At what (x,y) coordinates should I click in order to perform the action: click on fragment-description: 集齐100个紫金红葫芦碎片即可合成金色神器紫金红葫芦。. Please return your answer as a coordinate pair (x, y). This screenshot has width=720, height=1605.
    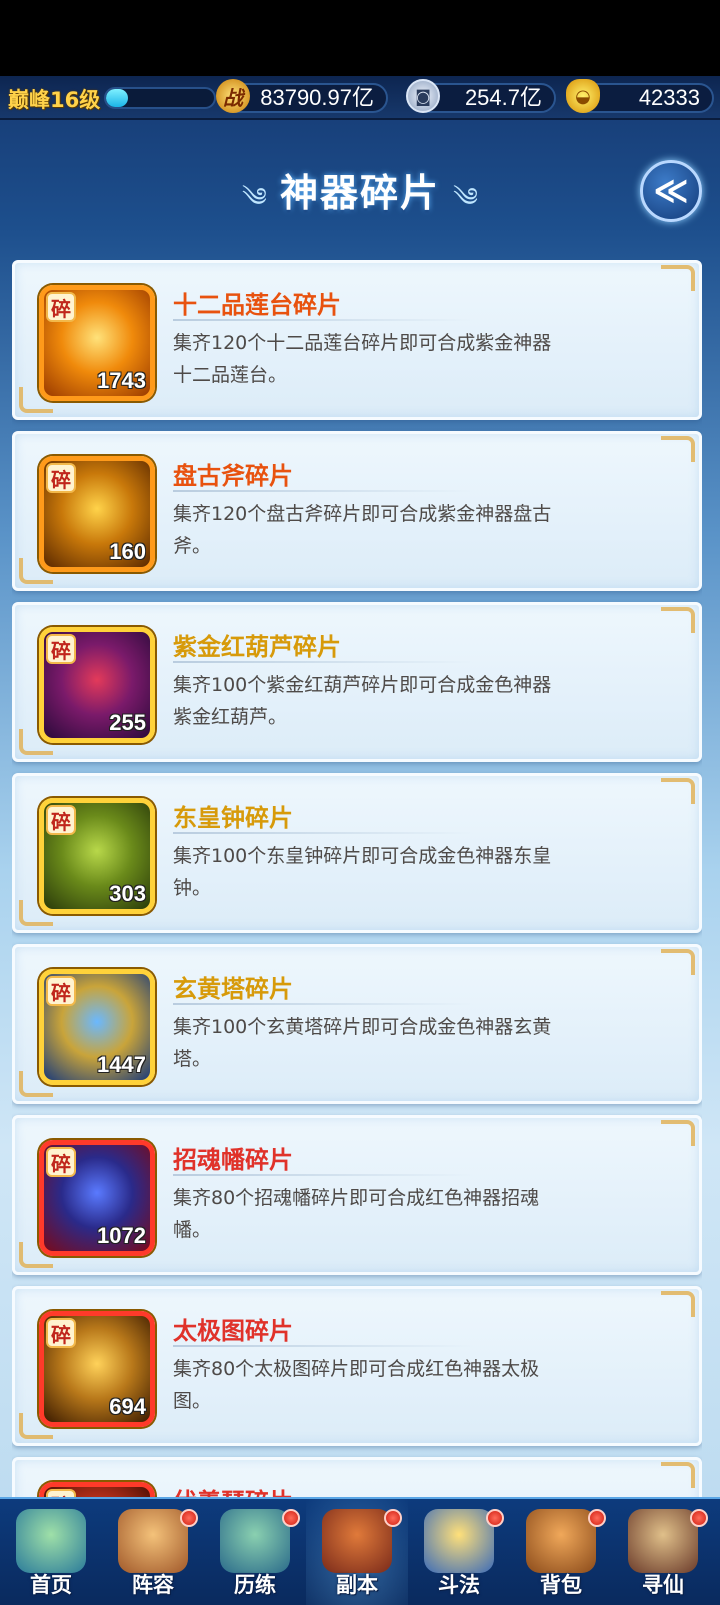
    Looking at the image, I should click on (362, 701).